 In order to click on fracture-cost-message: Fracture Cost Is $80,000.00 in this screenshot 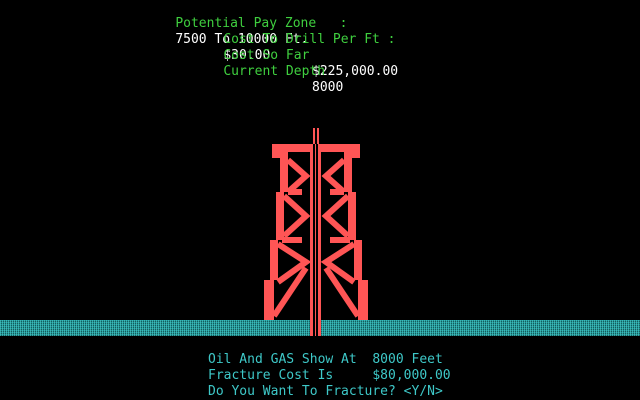, I will do `click(329, 375)`.